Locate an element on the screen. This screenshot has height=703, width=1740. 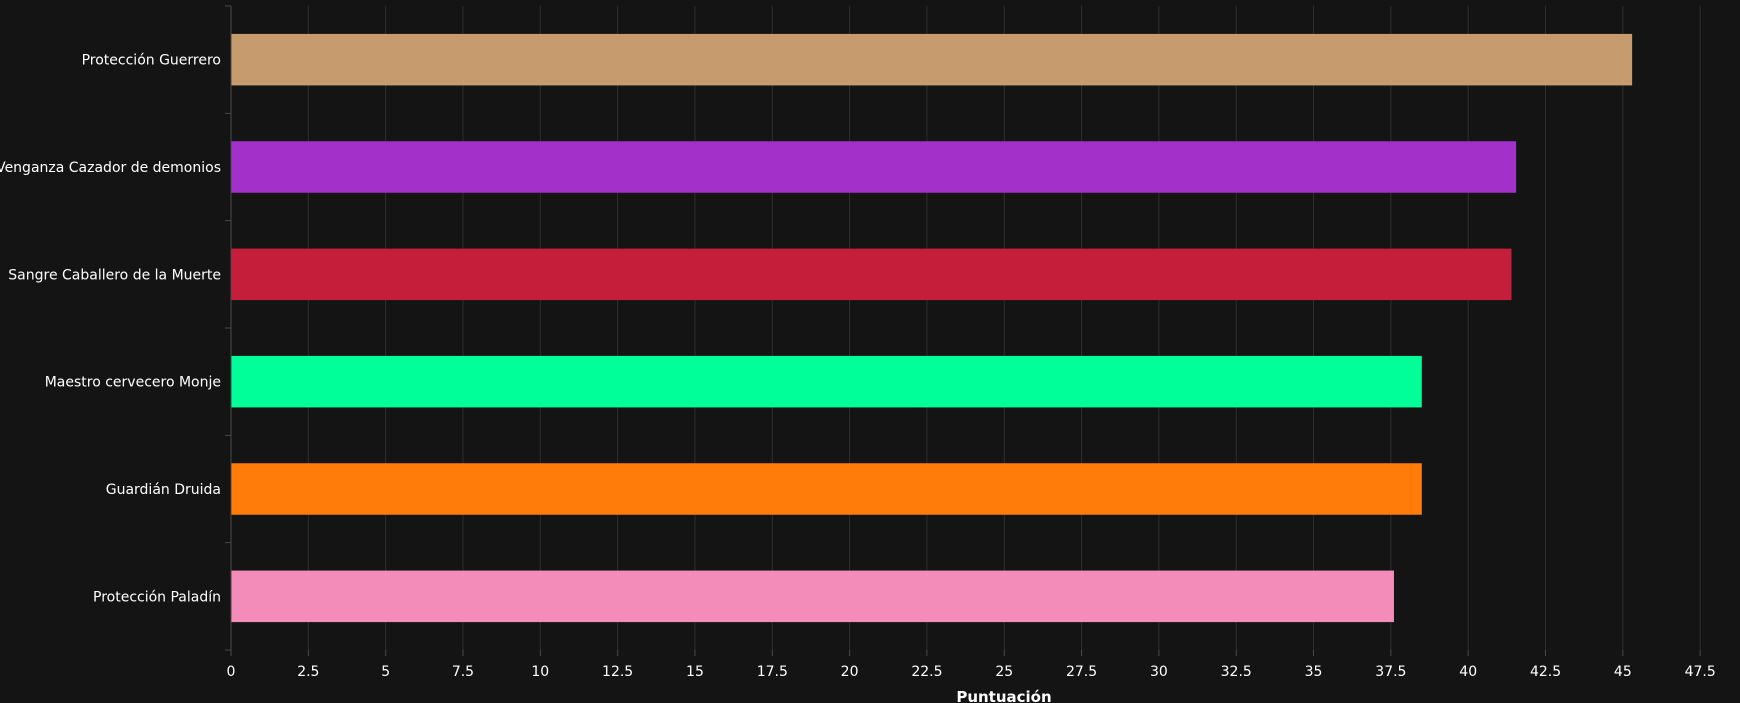
x-tick-label: 25 is located at coordinates (1004, 672).